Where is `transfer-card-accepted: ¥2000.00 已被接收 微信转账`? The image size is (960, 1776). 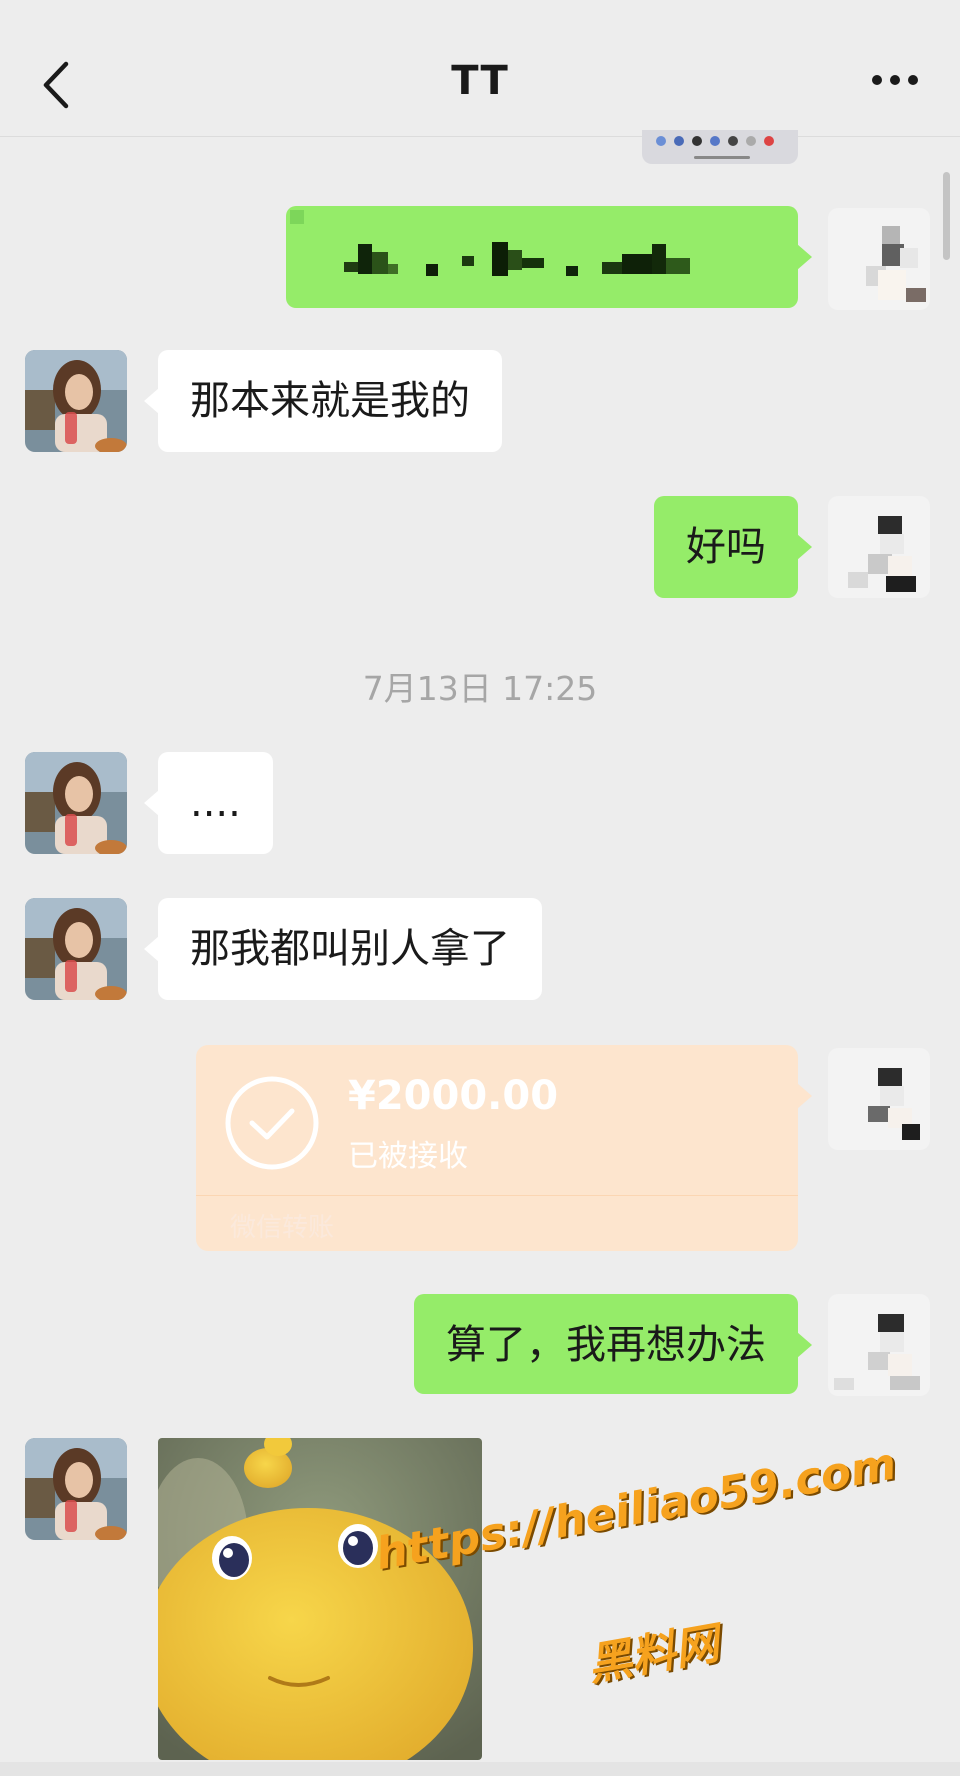 transfer-card-accepted: ¥2000.00 已被接收 微信转账 is located at coordinates (504, 1148).